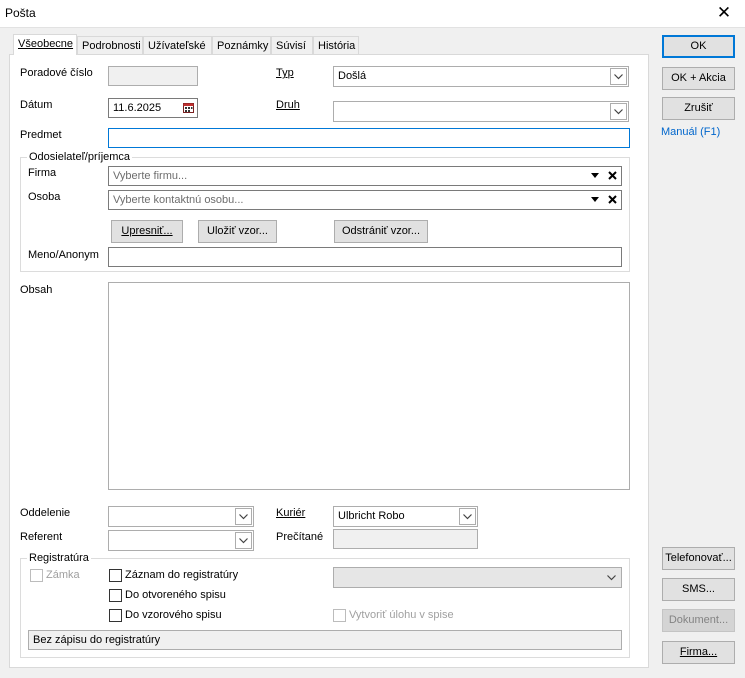 The width and height of the screenshot is (745, 678). What do you see at coordinates (477, 577) in the screenshot?
I see `registratura-select` at bounding box center [477, 577].